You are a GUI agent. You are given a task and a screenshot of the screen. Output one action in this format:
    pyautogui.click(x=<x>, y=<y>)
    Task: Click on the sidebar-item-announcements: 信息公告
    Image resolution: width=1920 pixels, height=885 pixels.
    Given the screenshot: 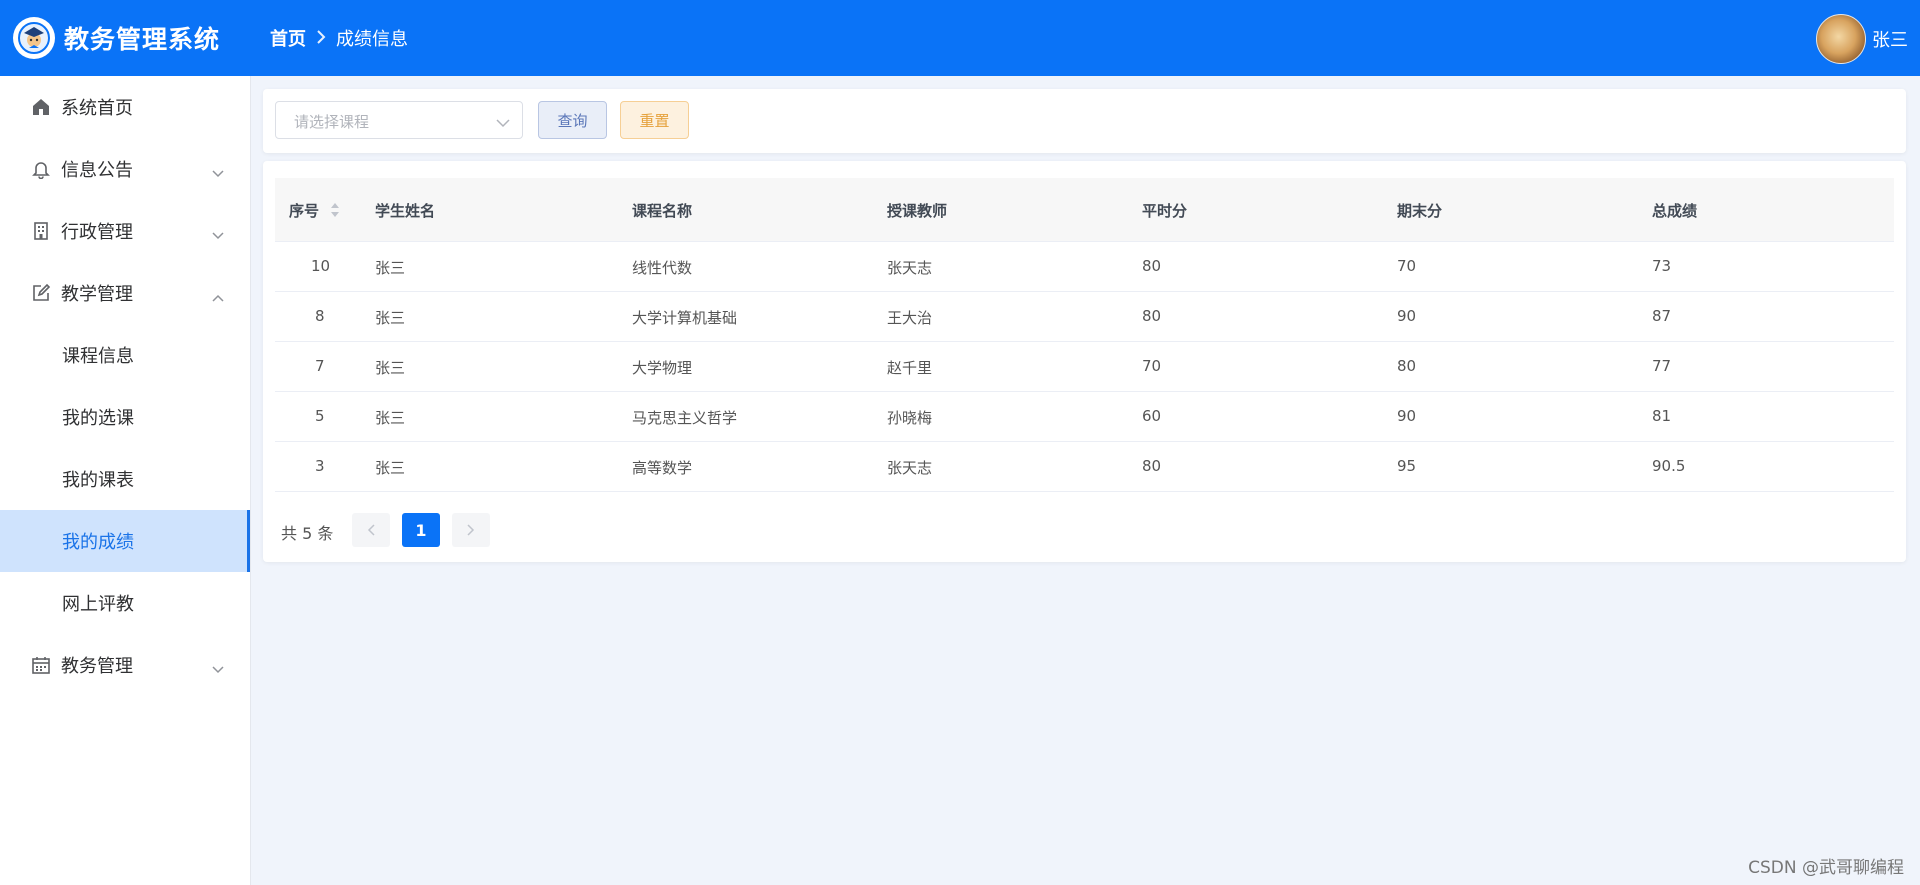 What is the action you would take?
    pyautogui.click(x=125, y=169)
    